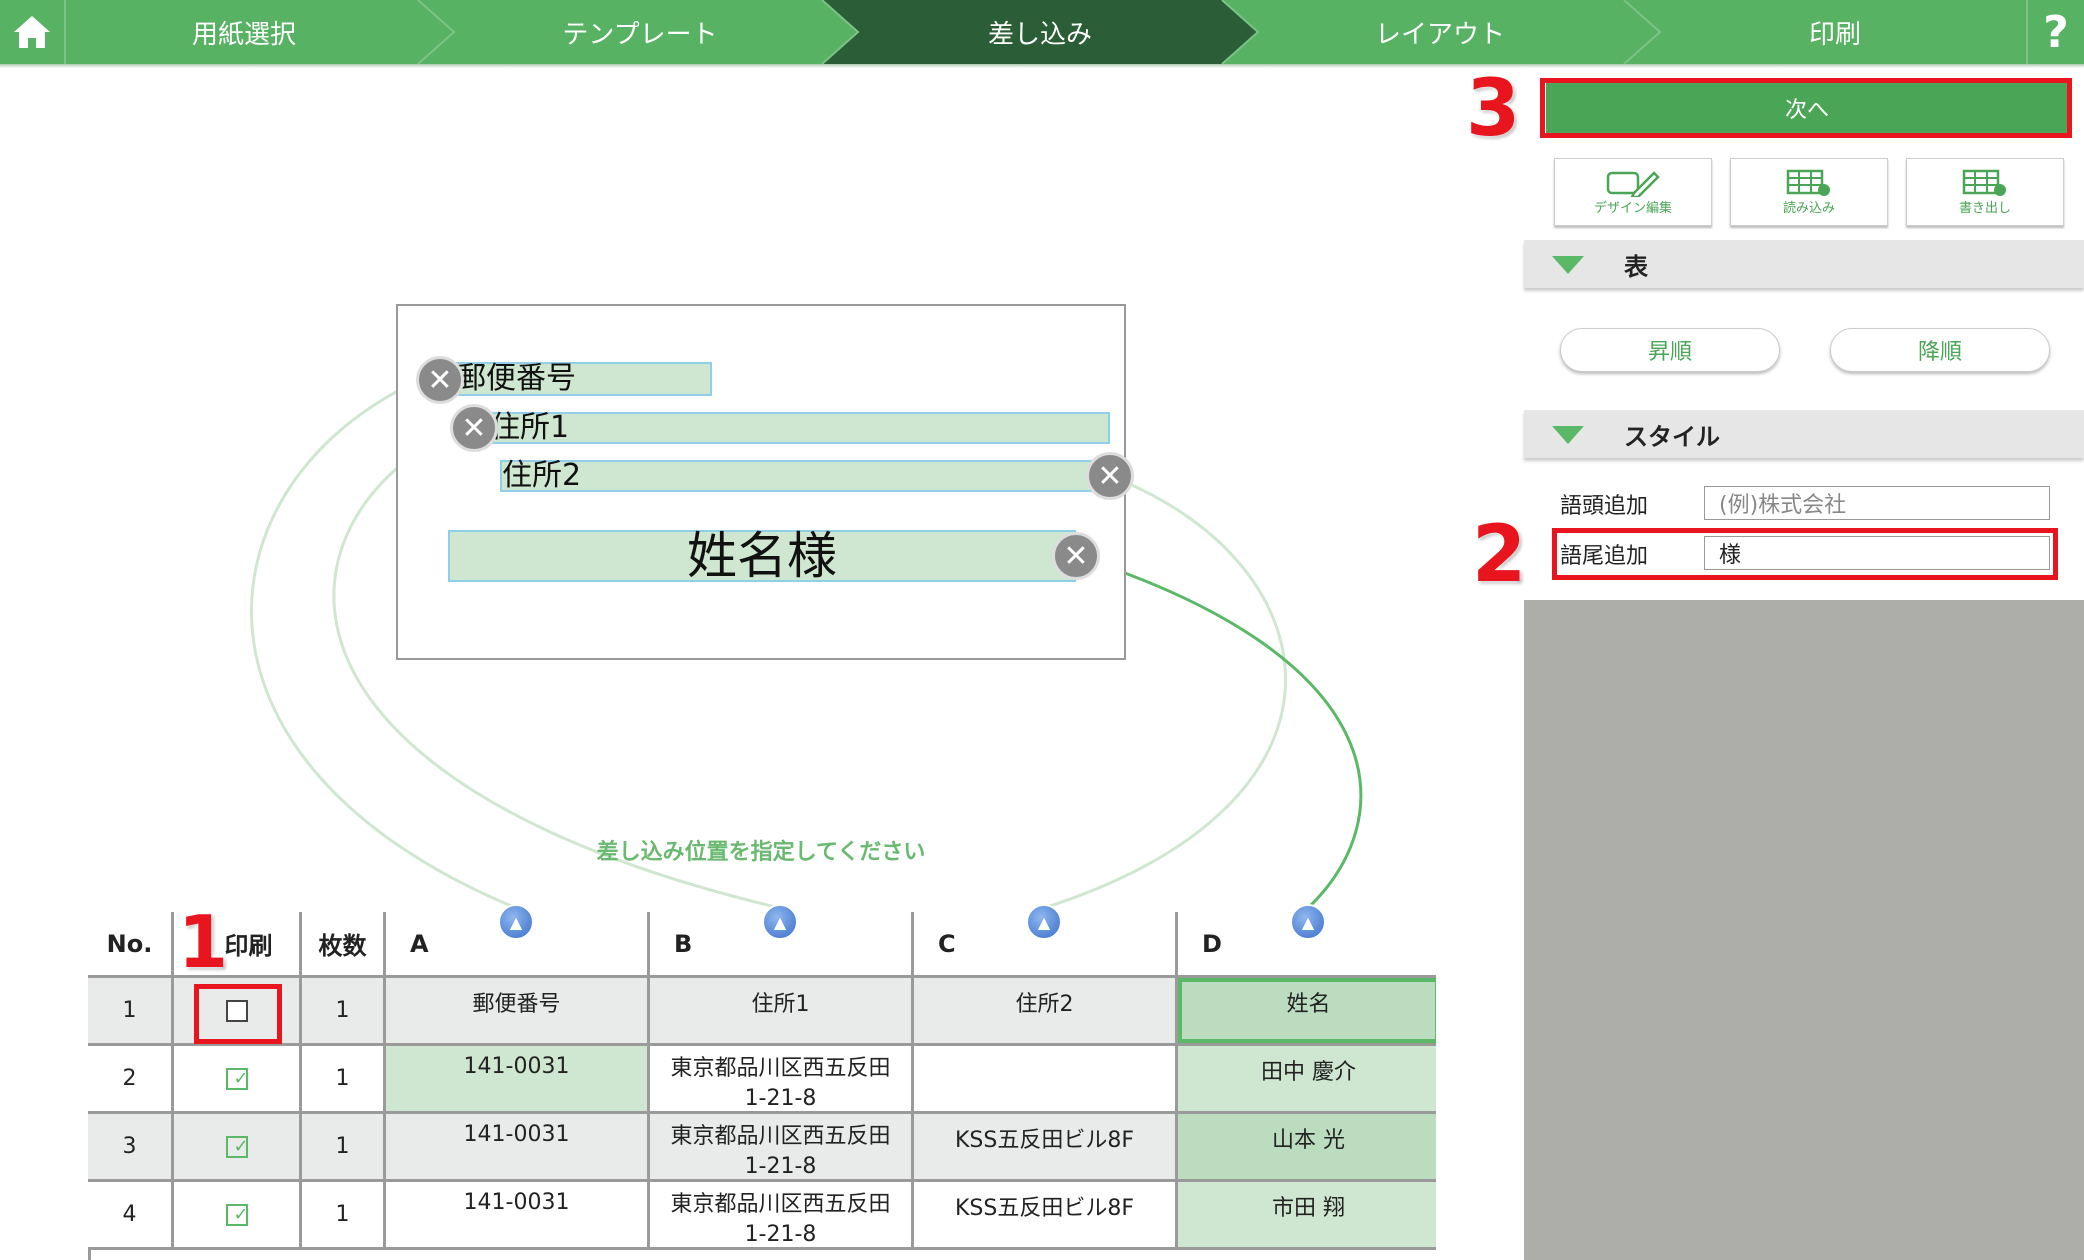 This screenshot has height=1260, width=2084. I want to click on field-label: 住所2, so click(542, 475).